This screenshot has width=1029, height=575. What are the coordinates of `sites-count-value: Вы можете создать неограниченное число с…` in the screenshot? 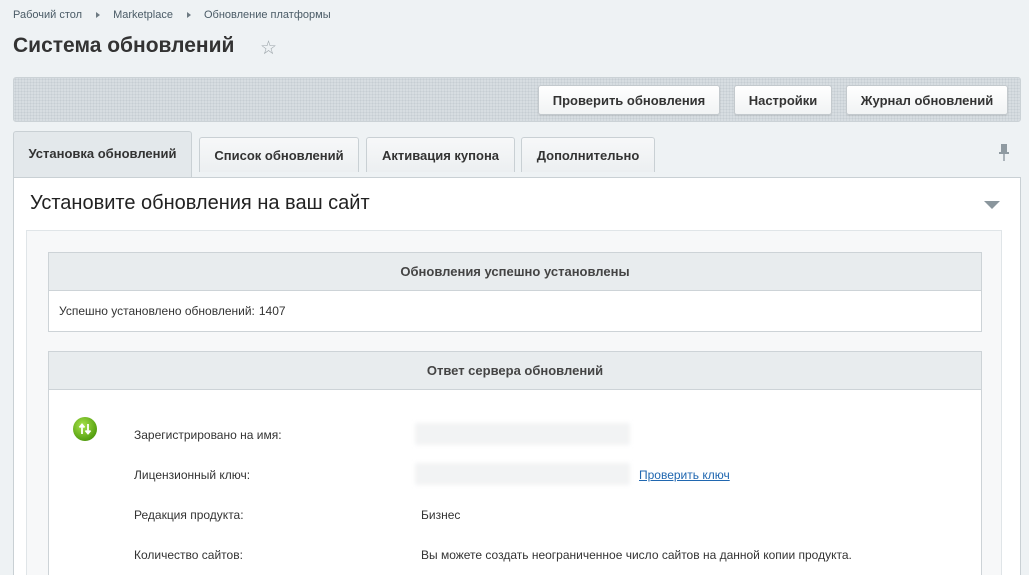 It's located at (636, 555).